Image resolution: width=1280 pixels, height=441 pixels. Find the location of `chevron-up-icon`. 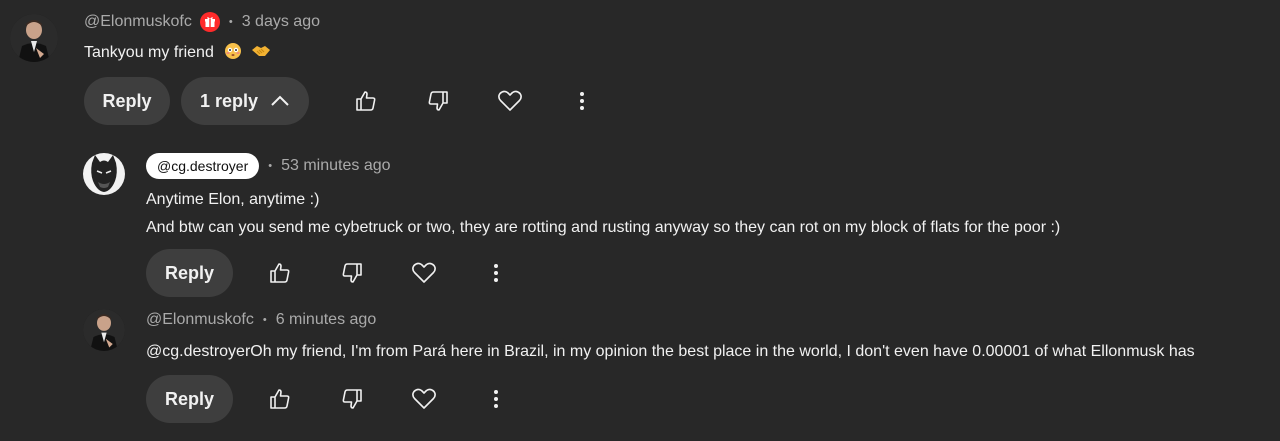

chevron-up-icon is located at coordinates (280, 101).